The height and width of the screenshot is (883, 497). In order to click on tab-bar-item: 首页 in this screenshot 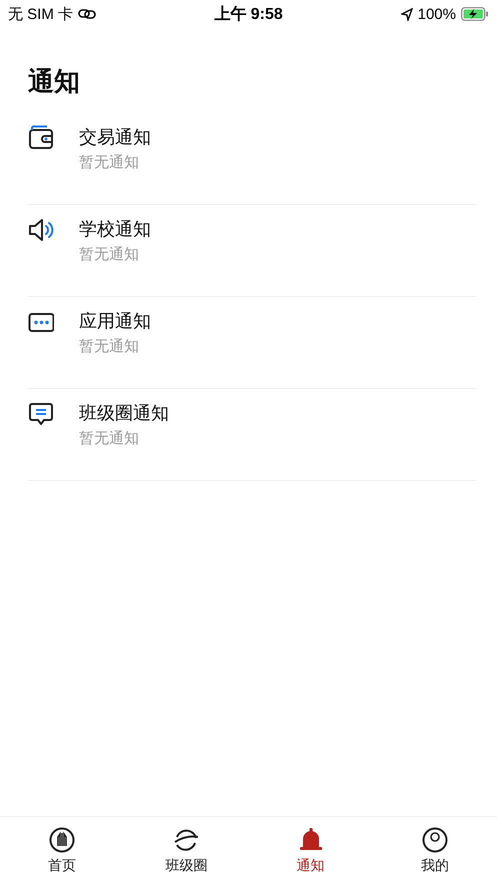, I will do `click(62, 850)`.